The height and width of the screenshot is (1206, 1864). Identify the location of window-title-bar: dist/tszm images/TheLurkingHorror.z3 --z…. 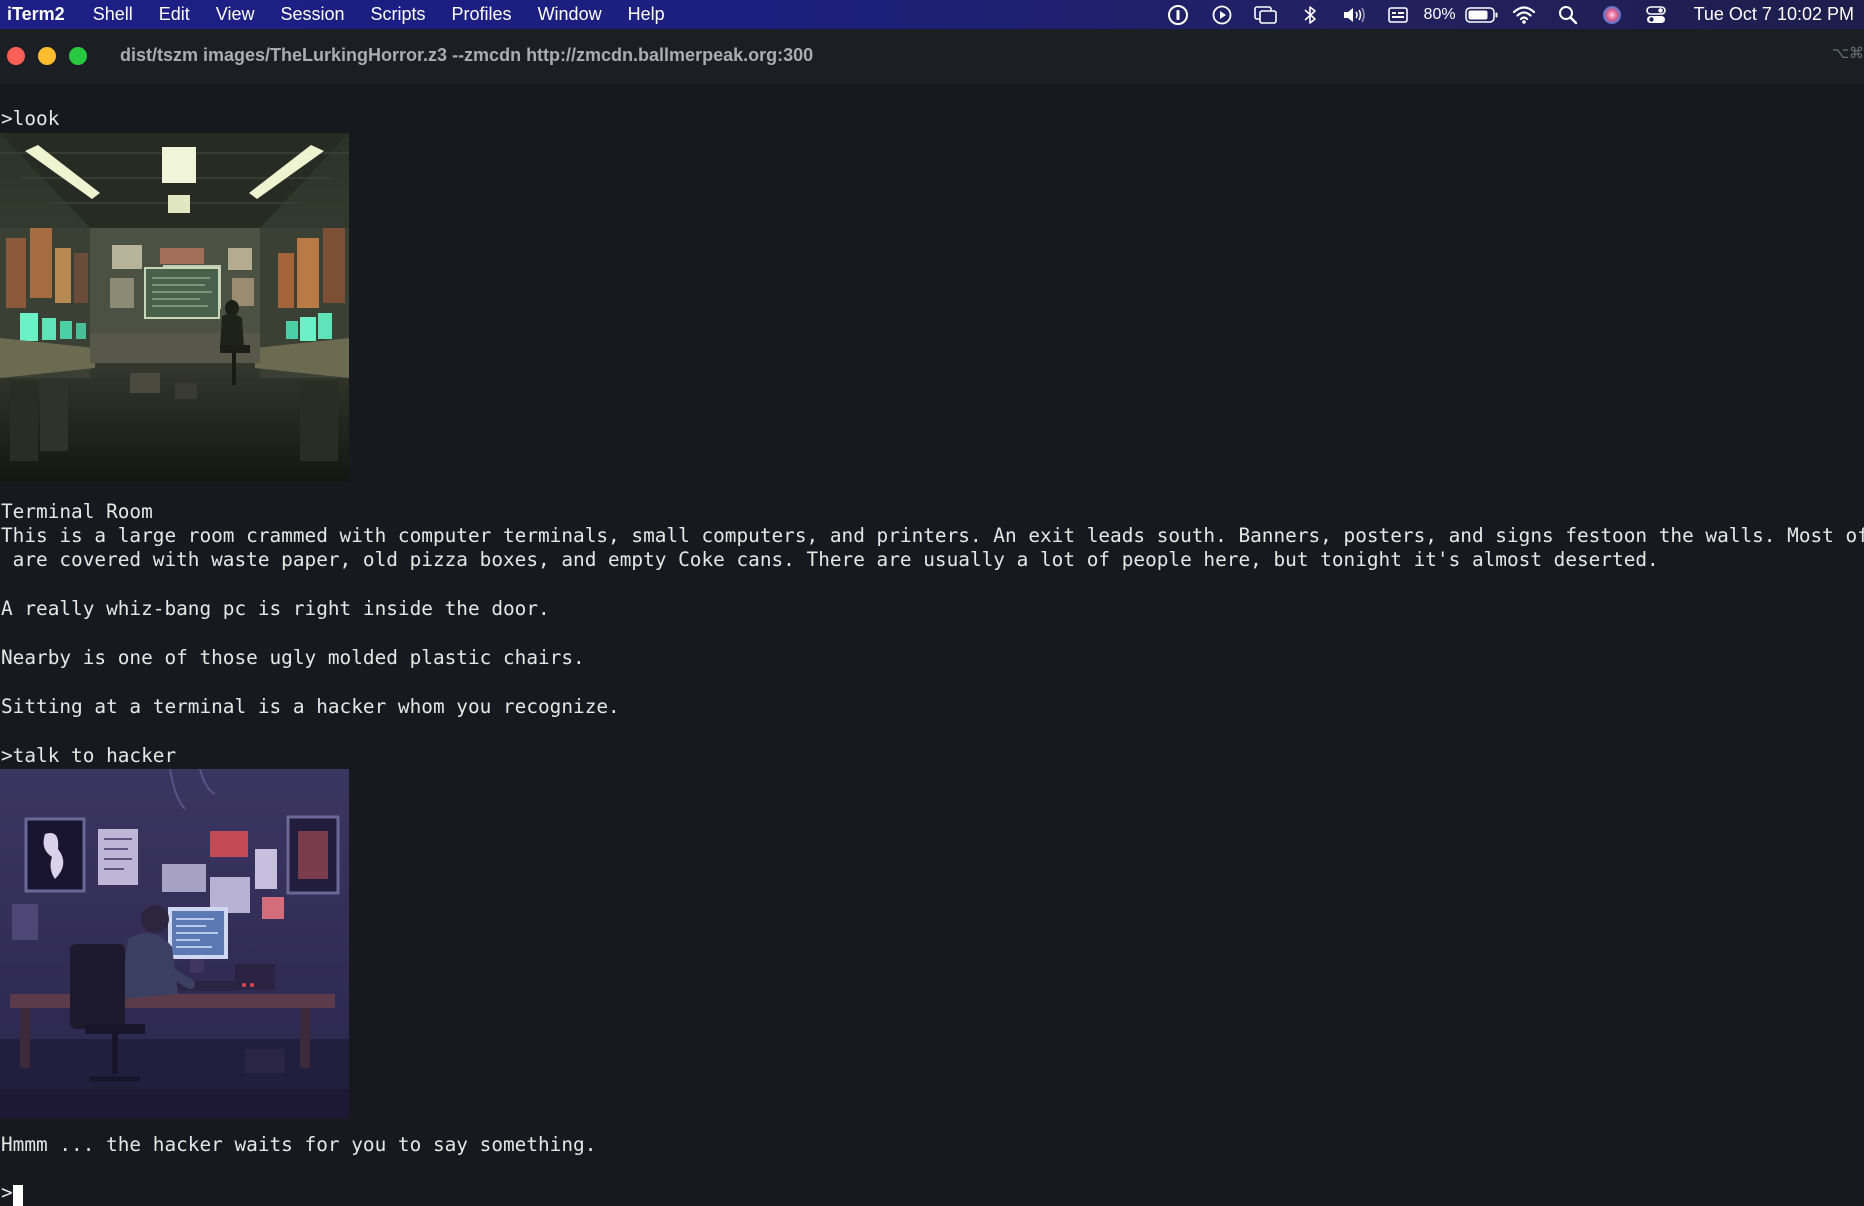
(932, 56).